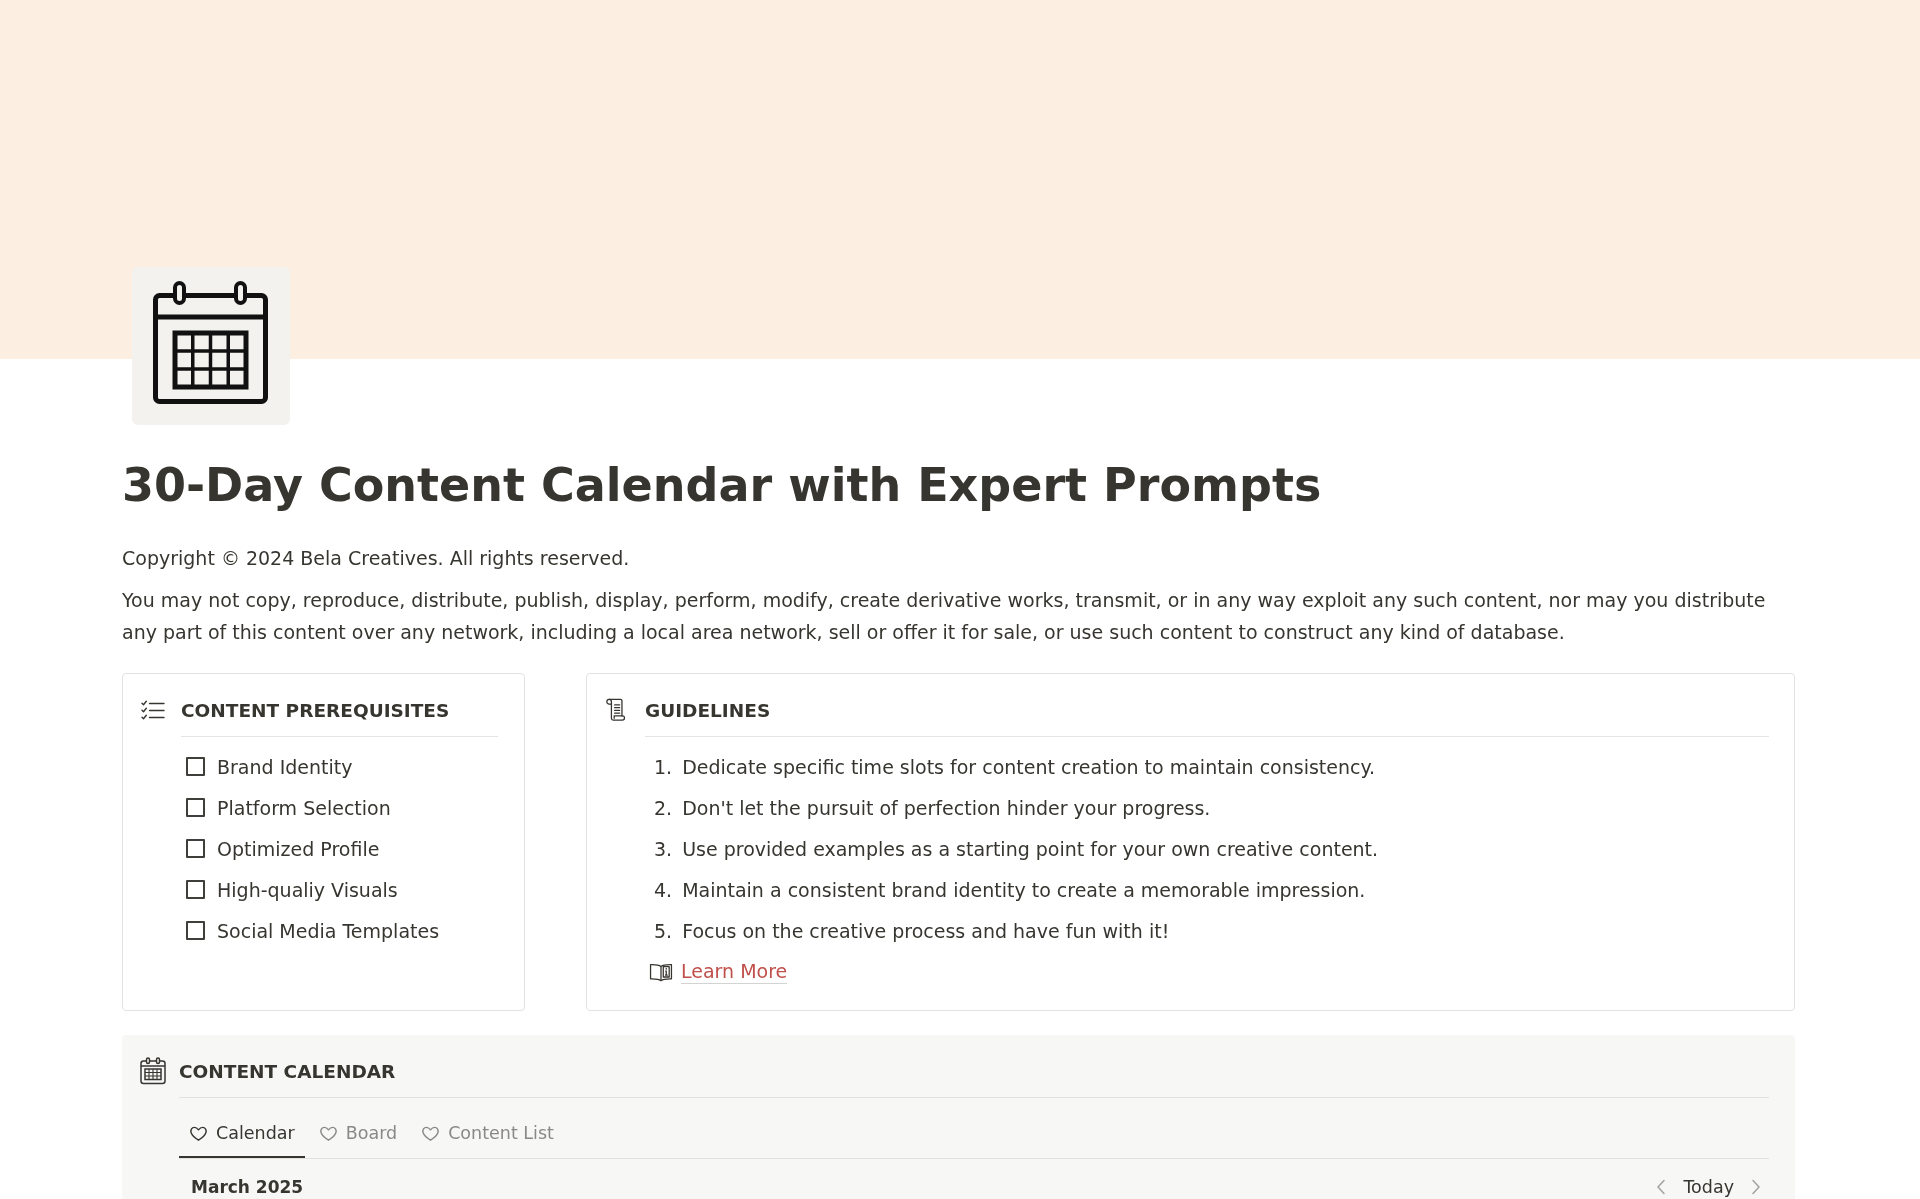 Image resolution: width=1920 pixels, height=1199 pixels. What do you see at coordinates (734, 971) in the screenshot?
I see `learn-more-link: Learn More` at bounding box center [734, 971].